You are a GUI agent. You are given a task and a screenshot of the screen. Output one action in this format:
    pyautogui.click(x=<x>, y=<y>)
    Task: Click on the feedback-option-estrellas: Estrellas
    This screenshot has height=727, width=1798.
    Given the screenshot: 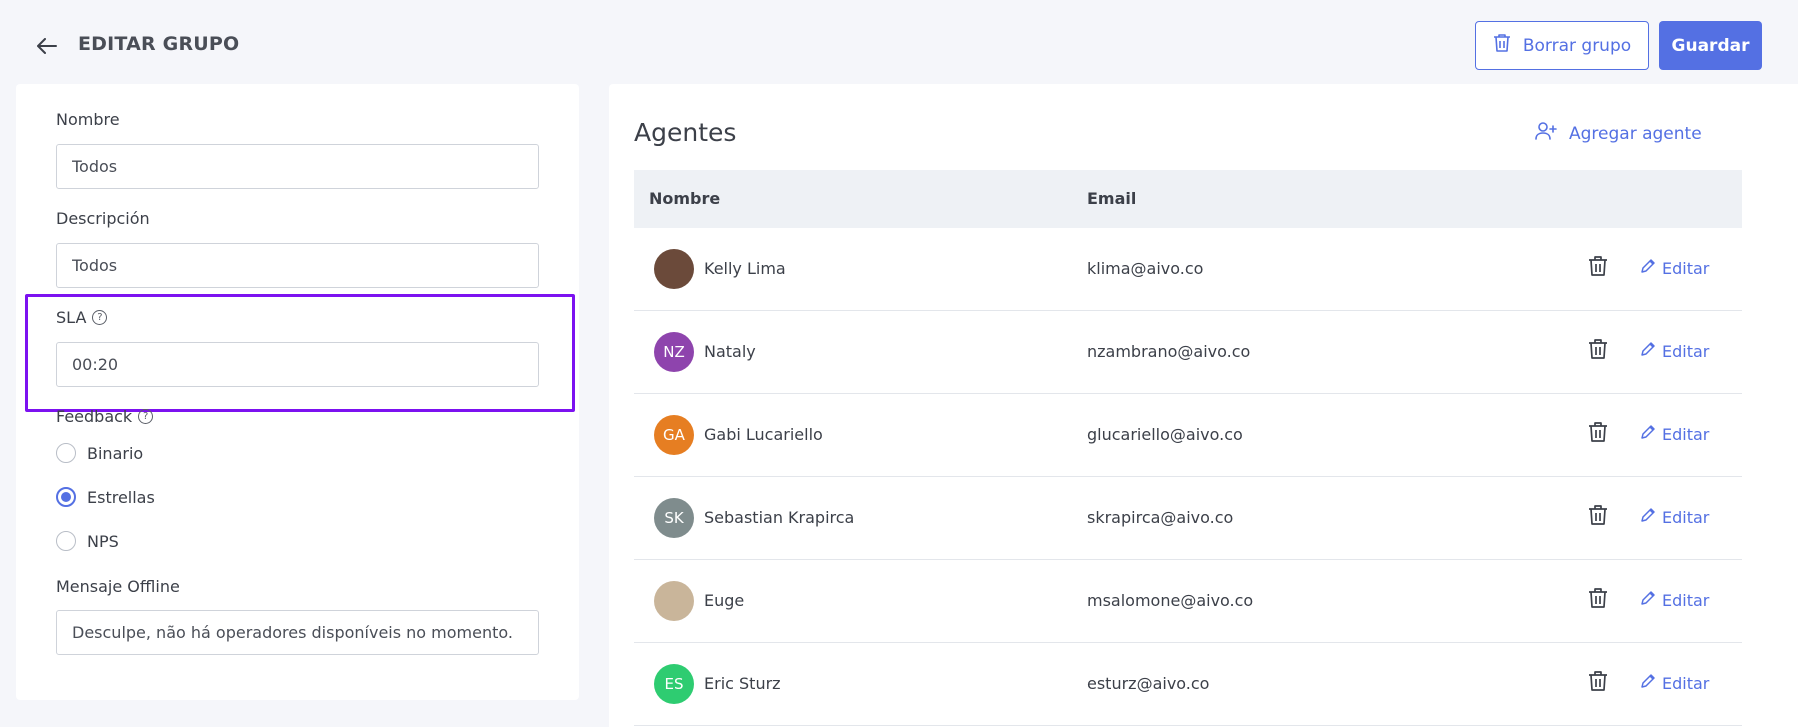 What is the action you would take?
    pyautogui.click(x=105, y=497)
    